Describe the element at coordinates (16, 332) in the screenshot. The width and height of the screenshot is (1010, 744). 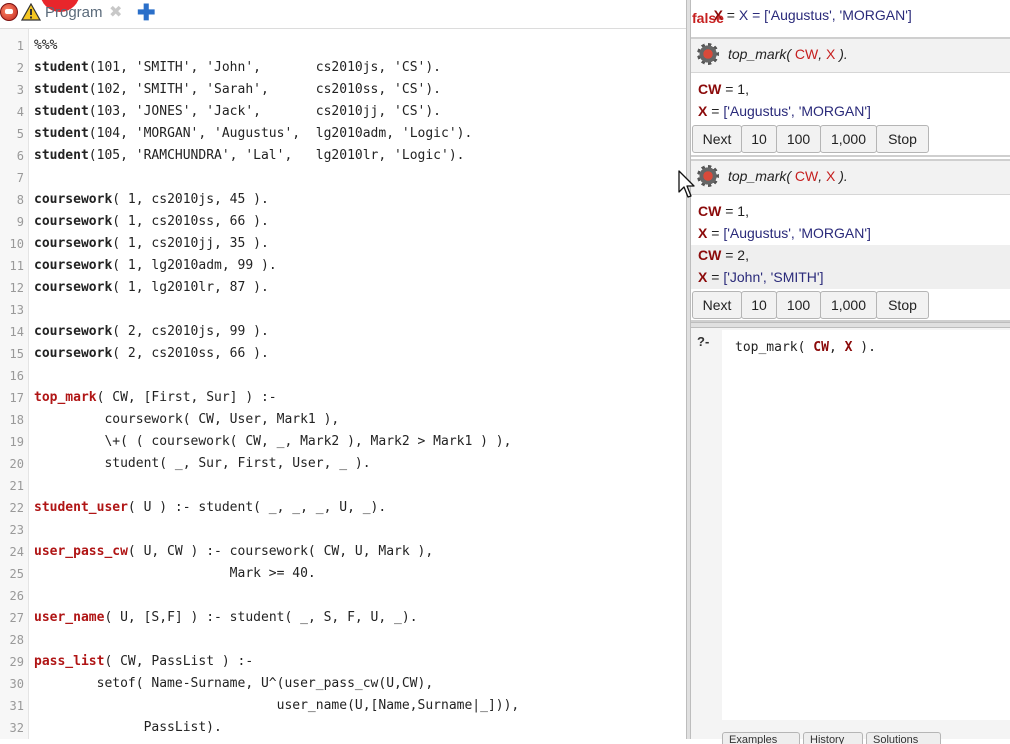
I see `line-number: 14` at that location.